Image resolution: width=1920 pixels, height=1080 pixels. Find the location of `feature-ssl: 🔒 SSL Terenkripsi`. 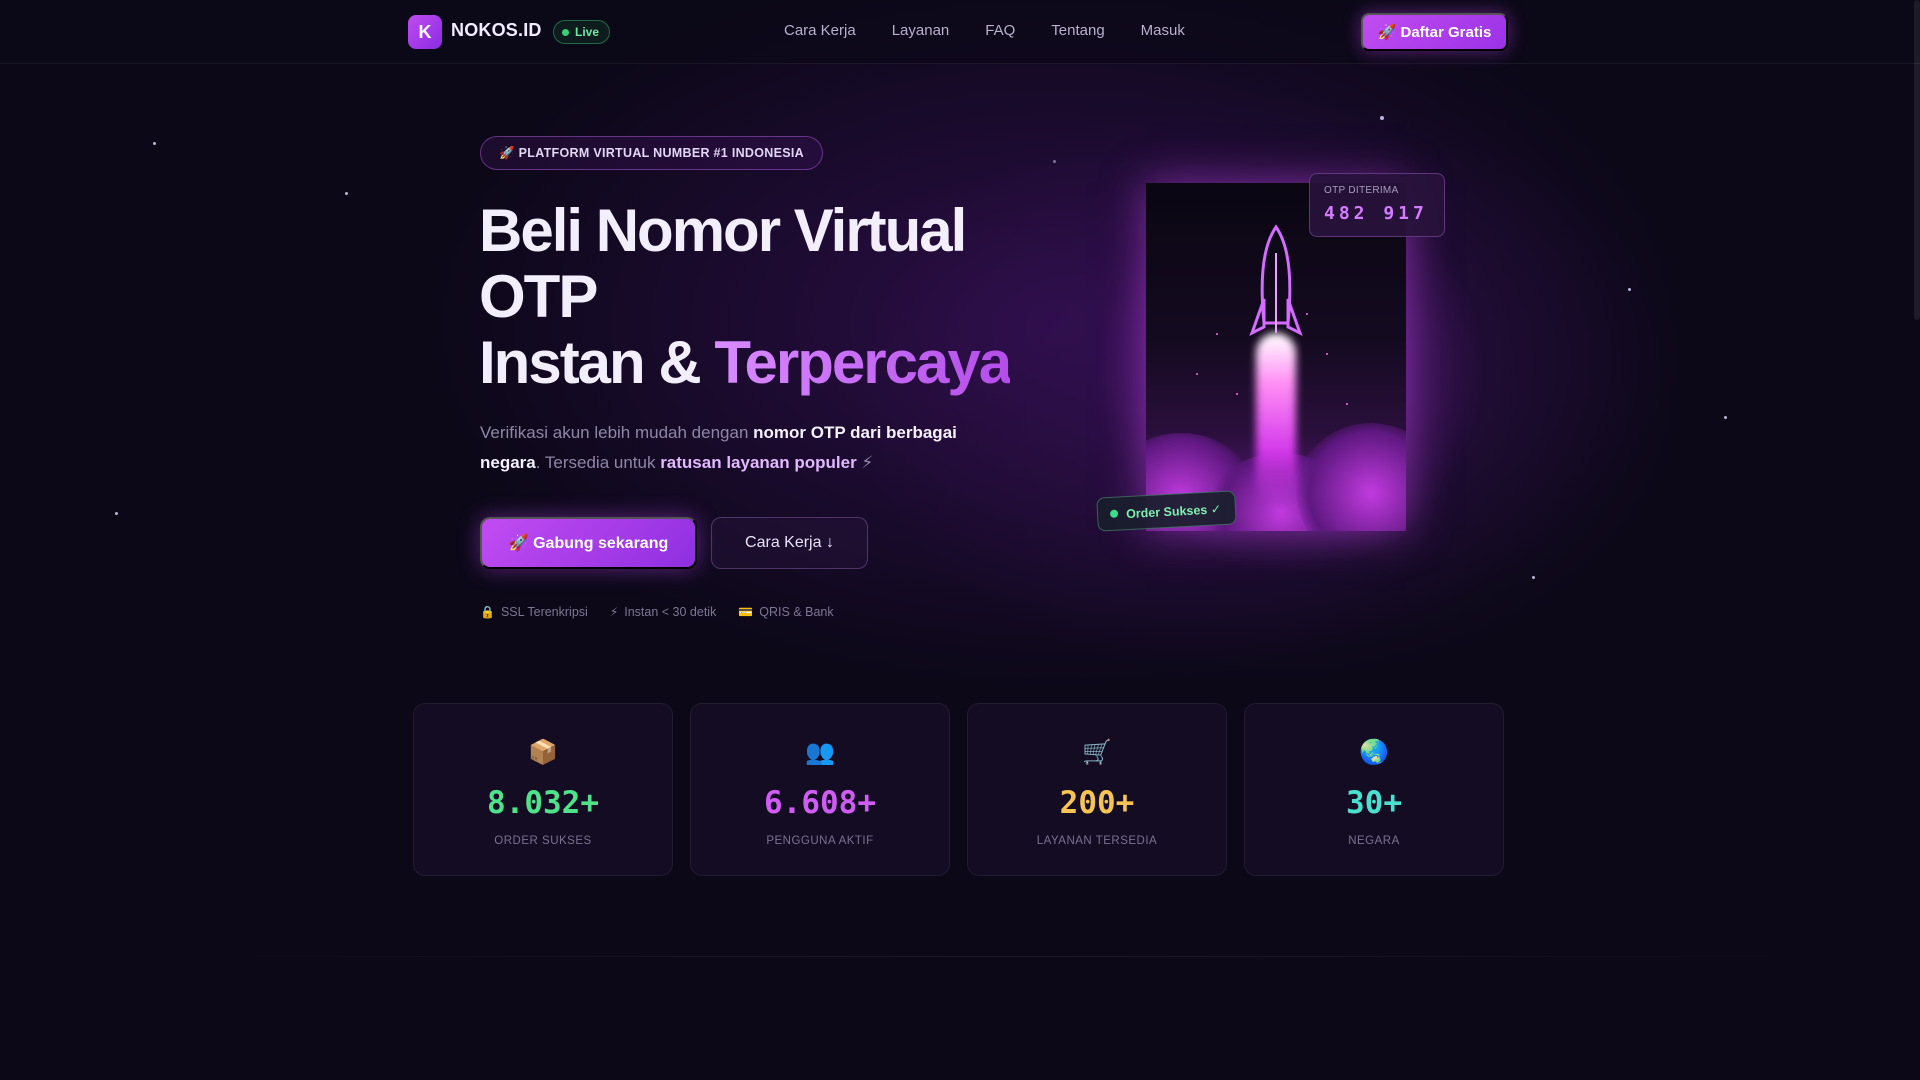

feature-ssl: 🔒 SSL Terenkripsi is located at coordinates (534, 612).